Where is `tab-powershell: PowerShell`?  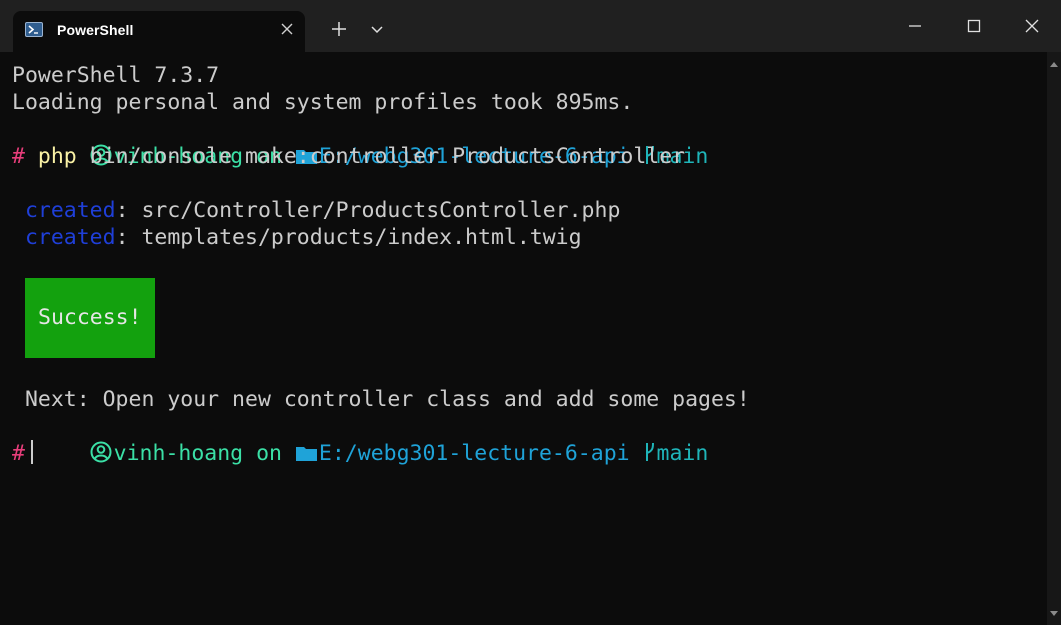
tab-powershell: PowerShell is located at coordinates (159, 31).